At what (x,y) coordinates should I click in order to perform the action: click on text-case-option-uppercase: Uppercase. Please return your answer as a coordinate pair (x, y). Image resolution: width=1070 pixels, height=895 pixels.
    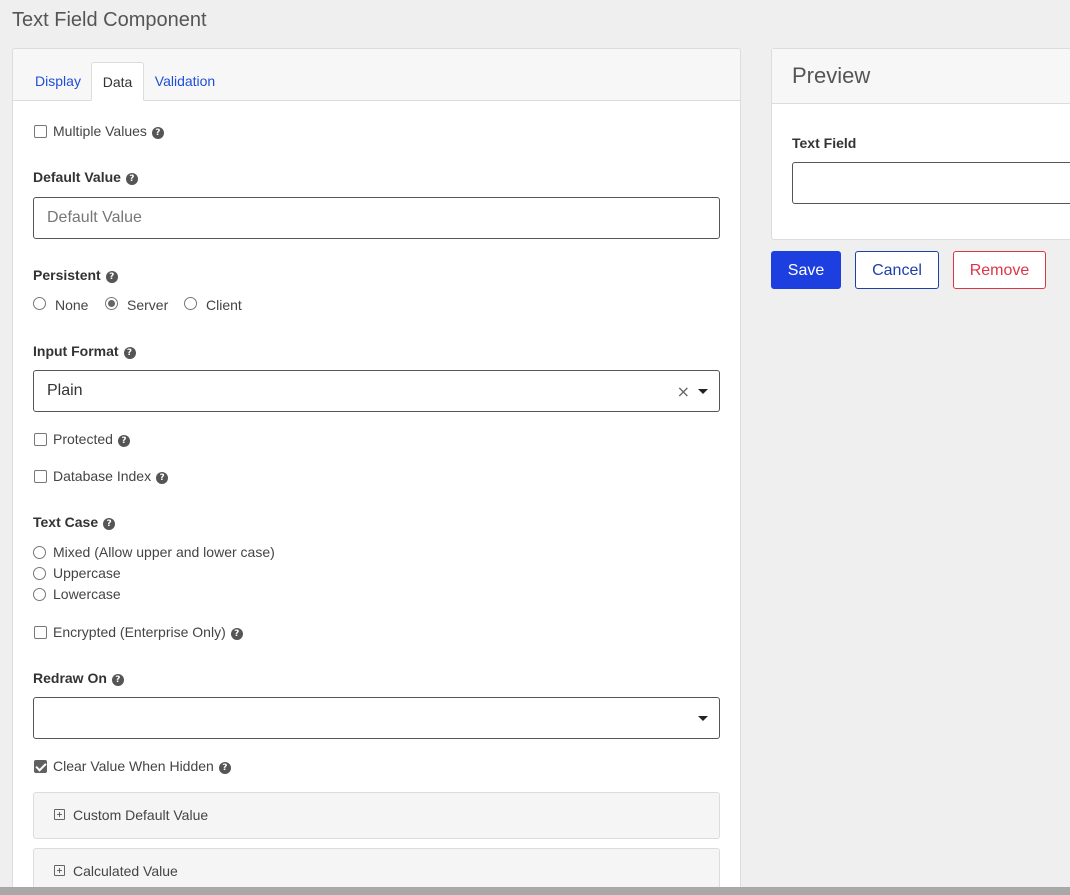
    Looking at the image, I should click on (87, 573).